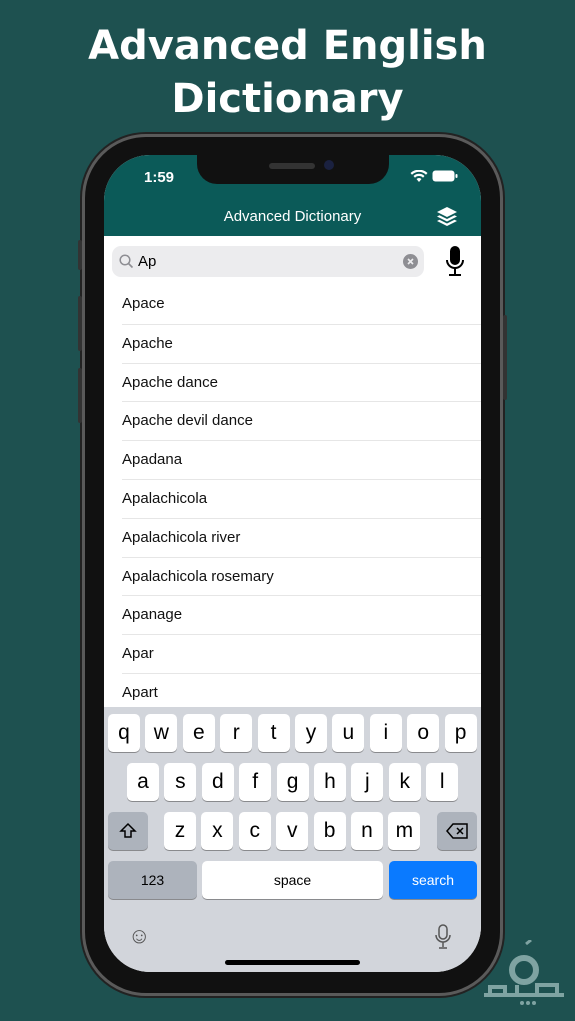  I want to click on promo-line-1: Advanced English, so click(287, 46).